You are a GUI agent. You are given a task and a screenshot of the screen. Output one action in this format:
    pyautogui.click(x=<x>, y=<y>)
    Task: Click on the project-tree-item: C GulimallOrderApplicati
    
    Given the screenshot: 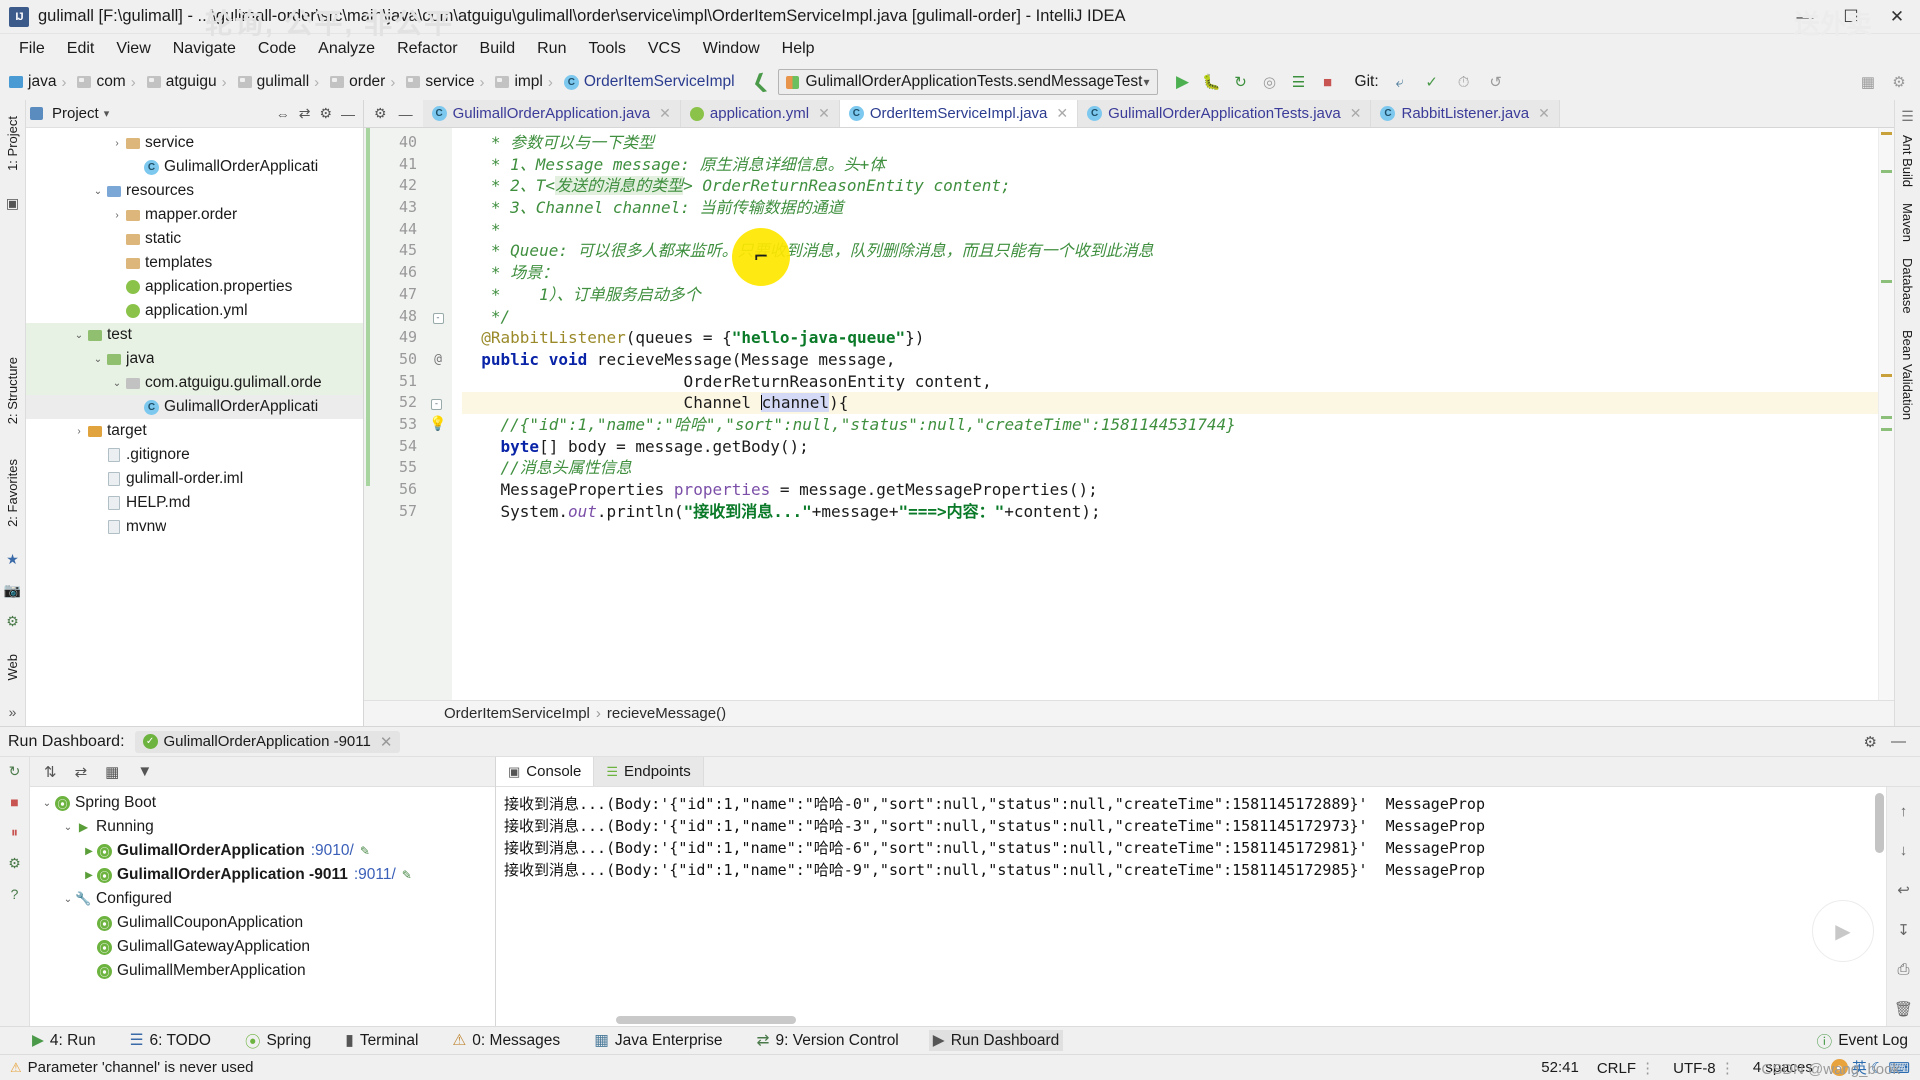 What is the action you would take?
    pyautogui.click(x=194, y=407)
    